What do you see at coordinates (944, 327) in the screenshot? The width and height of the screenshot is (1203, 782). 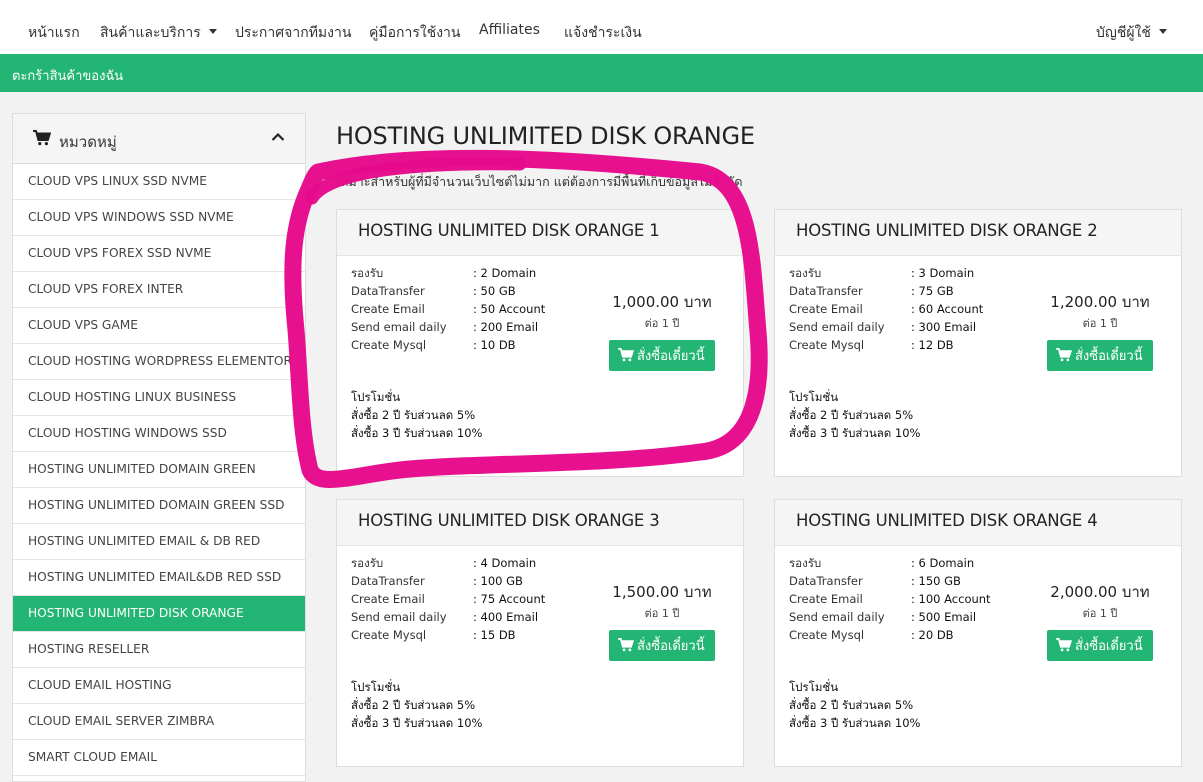 I see `spec-value: : 300 Email` at bounding box center [944, 327].